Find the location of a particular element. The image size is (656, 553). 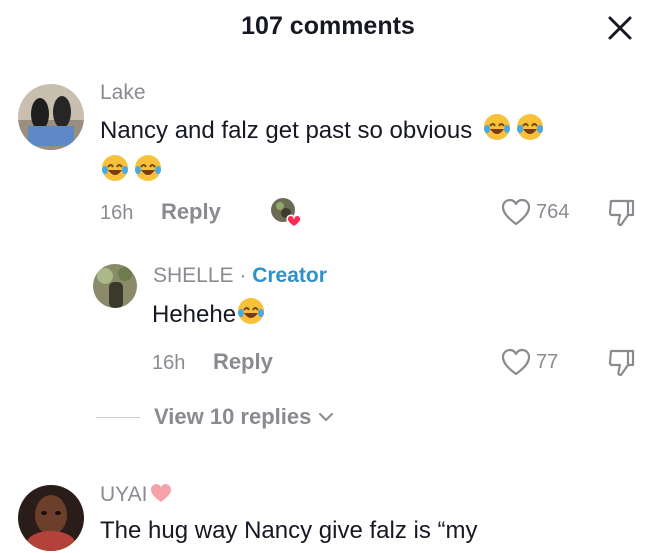

like-button: 77 is located at coordinates (529, 362).